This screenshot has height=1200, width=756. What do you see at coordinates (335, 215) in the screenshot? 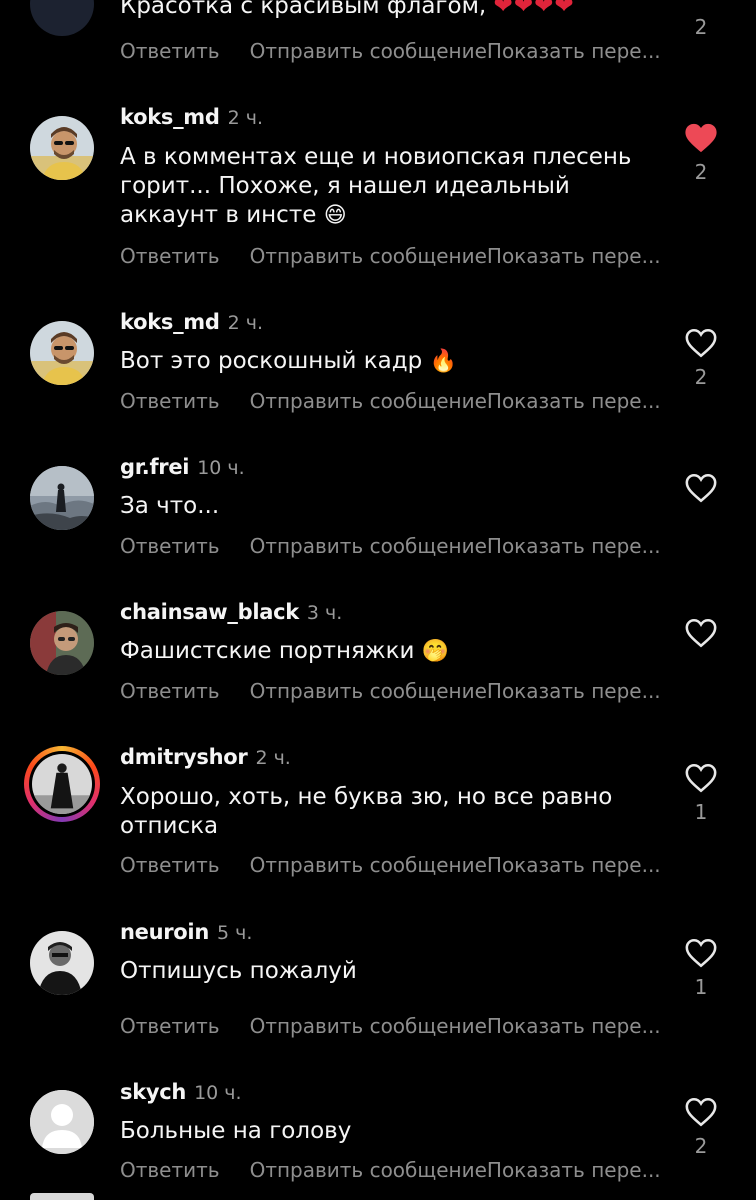
I see `grinning-face-emoji: 😄` at bounding box center [335, 215].